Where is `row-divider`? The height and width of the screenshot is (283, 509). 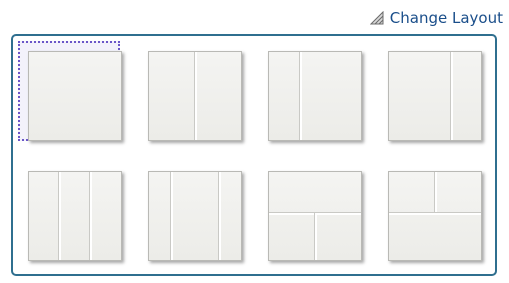 row-divider is located at coordinates (435, 213).